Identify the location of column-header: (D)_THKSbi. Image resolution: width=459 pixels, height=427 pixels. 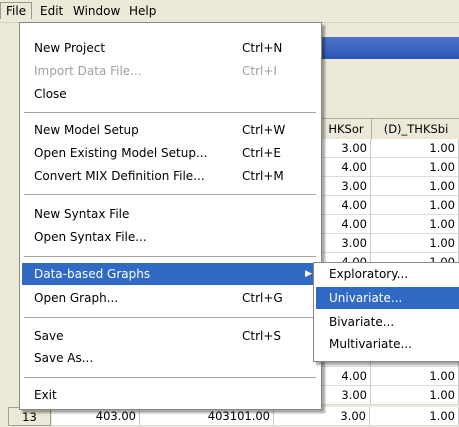
(415, 129).